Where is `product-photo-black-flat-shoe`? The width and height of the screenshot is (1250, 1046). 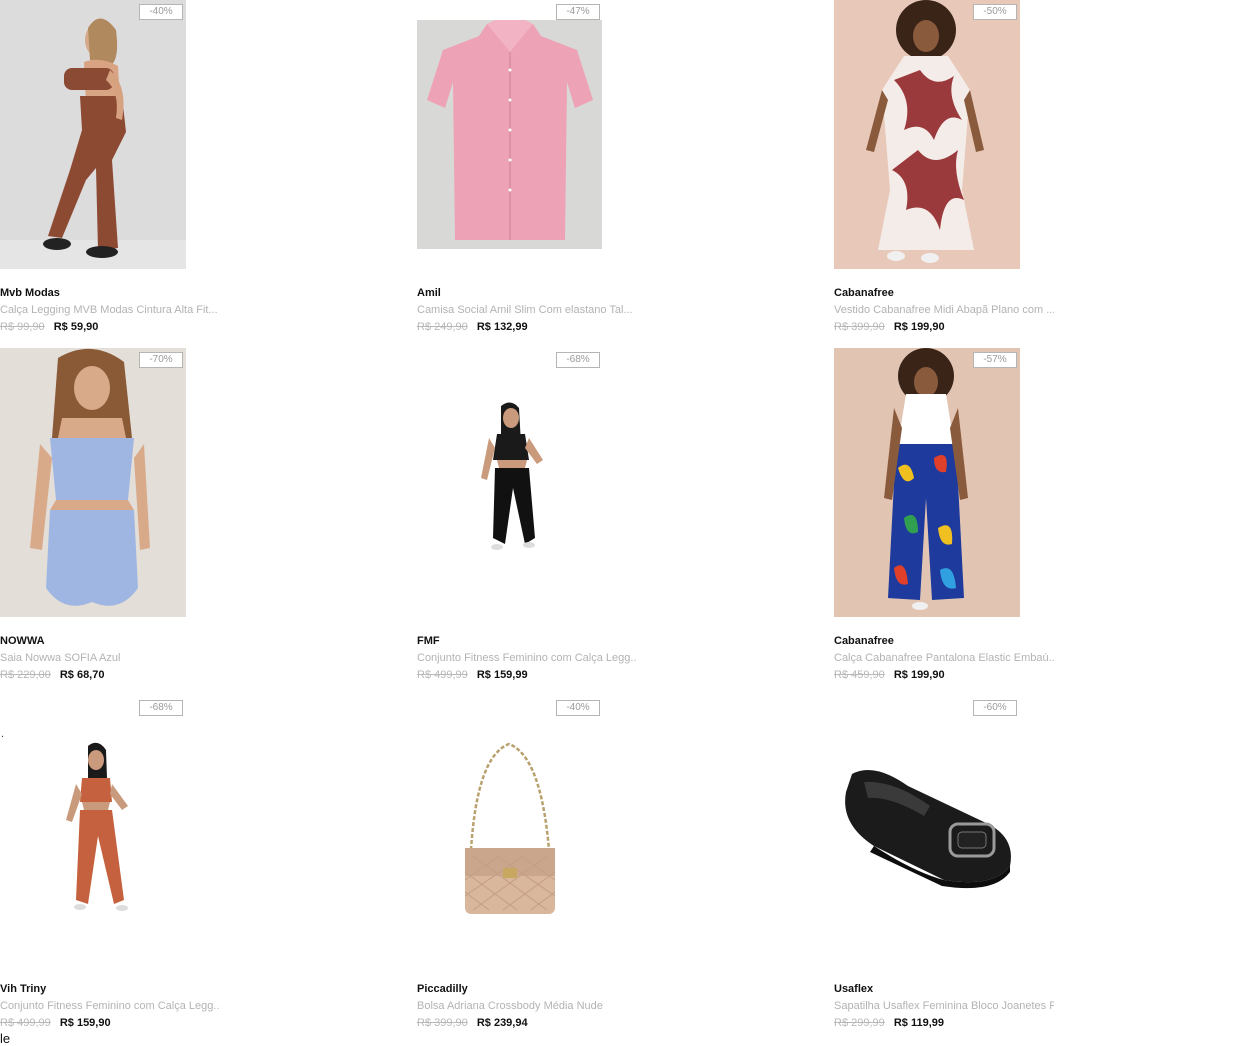
product-photo-black-flat-shoe is located at coordinates (927, 830).